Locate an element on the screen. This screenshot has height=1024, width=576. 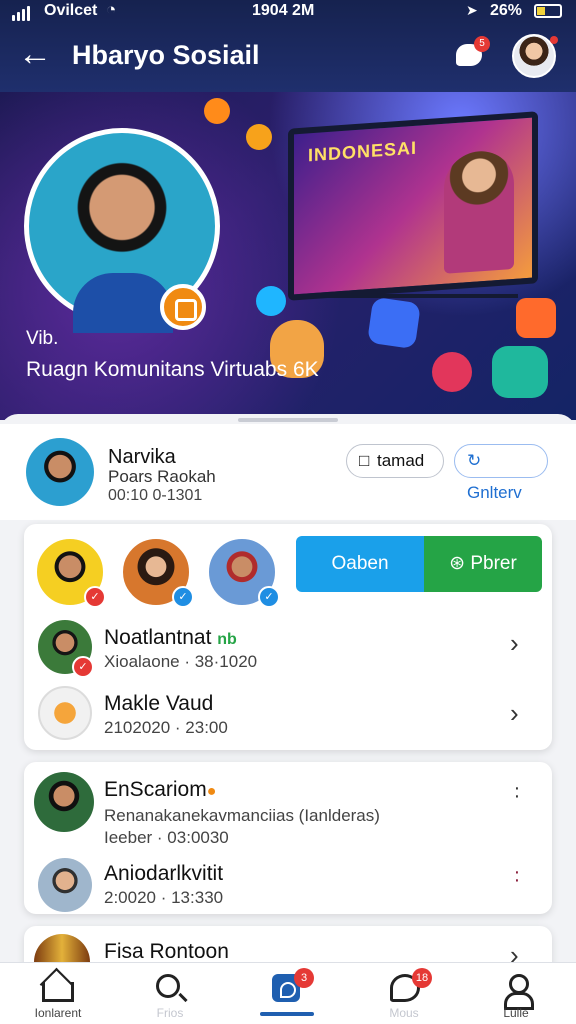
user-avatar is located at coordinates (535, 56).